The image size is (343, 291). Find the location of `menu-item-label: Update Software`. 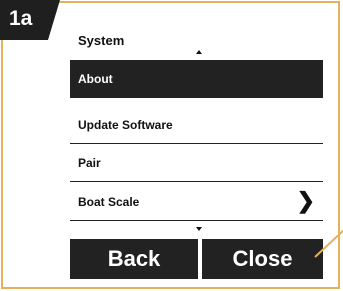

menu-item-label: Update Software is located at coordinates (125, 125).